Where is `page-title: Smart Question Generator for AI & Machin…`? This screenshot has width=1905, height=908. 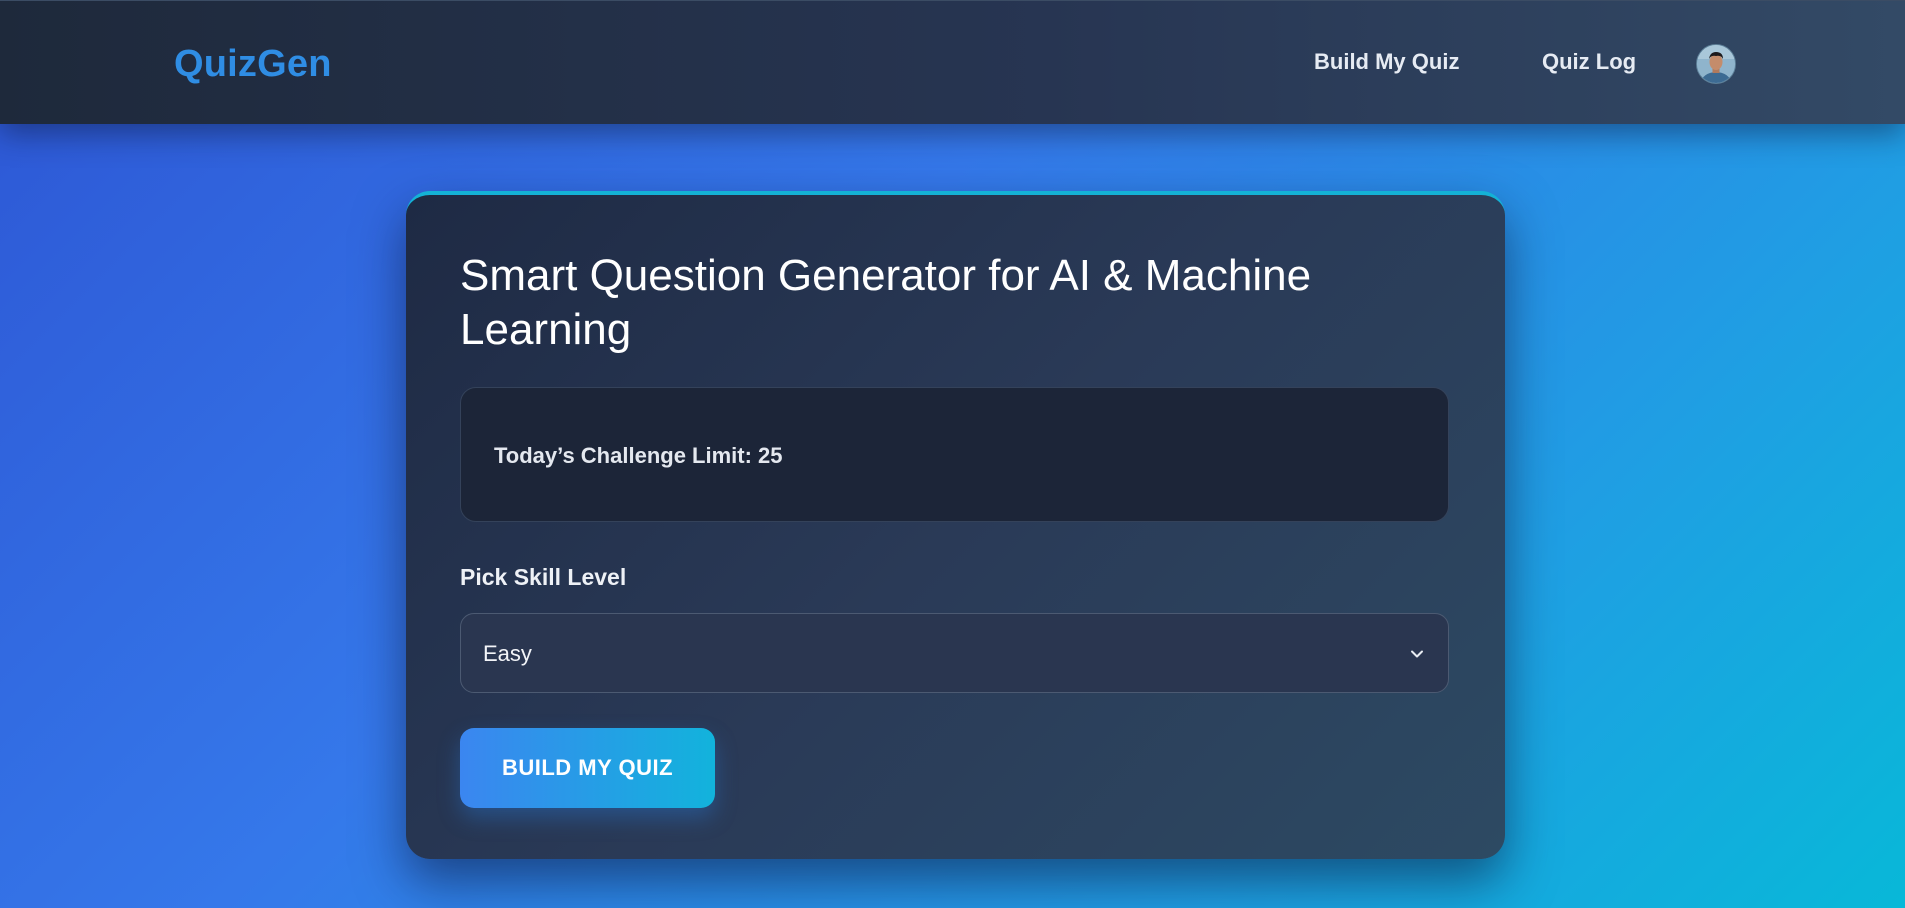 page-title: Smart Question Generator for AI & Machin… is located at coordinates (886, 302).